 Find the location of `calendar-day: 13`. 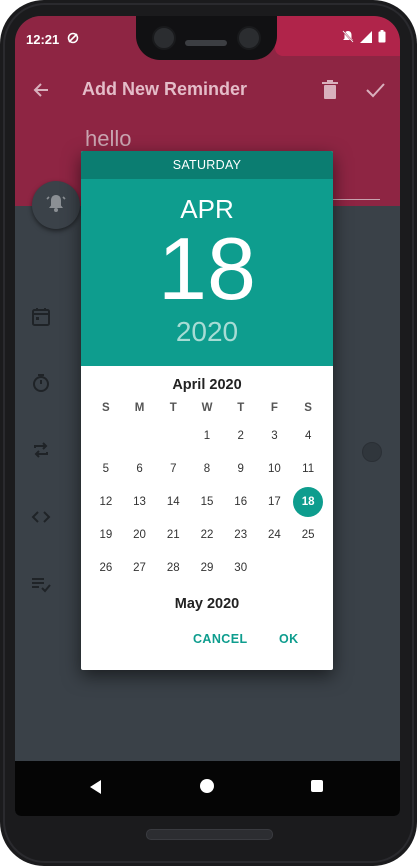

calendar-day: 13 is located at coordinates (140, 501).